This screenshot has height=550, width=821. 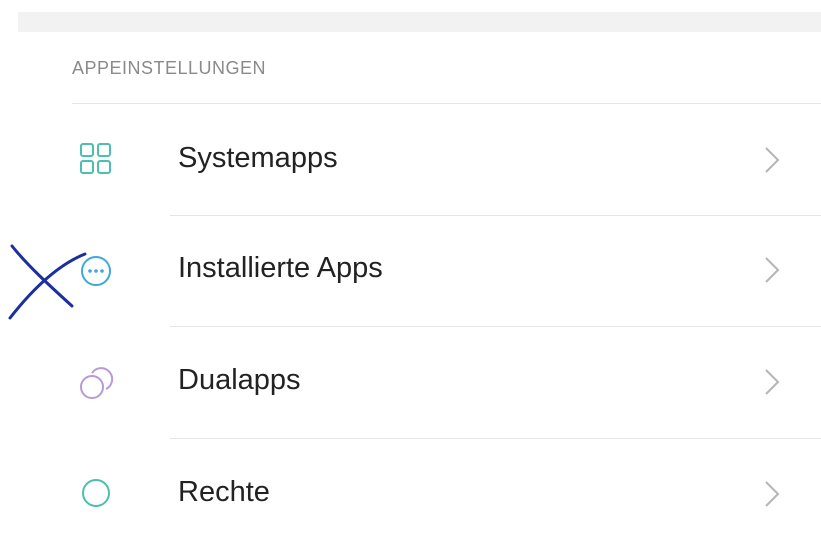 I want to click on section-header: APPEINSTELLUNGEN, so click(x=169, y=68).